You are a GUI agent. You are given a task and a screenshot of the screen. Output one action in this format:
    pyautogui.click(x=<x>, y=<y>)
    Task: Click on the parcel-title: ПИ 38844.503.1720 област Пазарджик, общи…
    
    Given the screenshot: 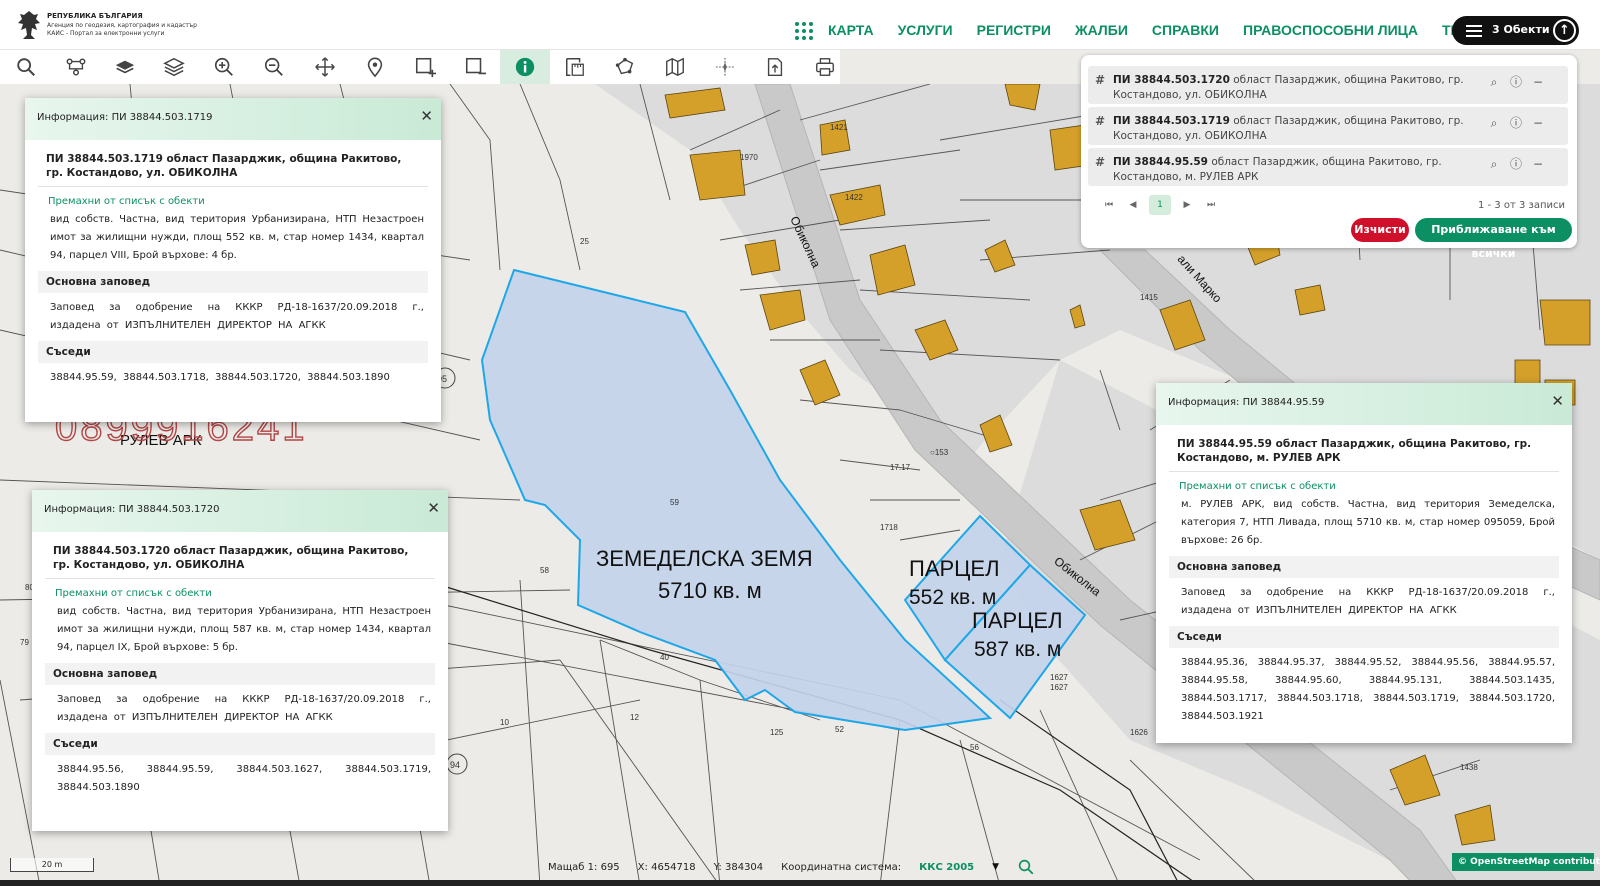 What is the action you would take?
    pyautogui.click(x=240, y=561)
    